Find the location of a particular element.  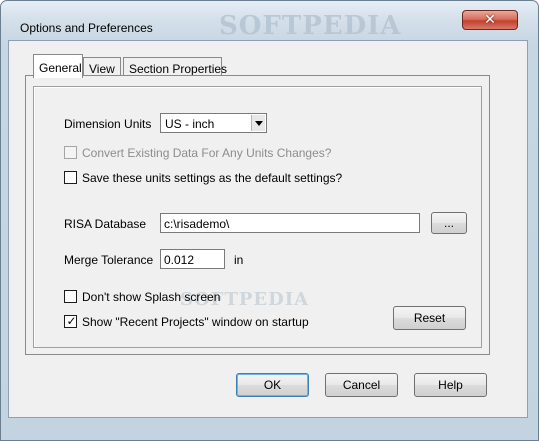

reset-button: Reset is located at coordinates (429, 318).